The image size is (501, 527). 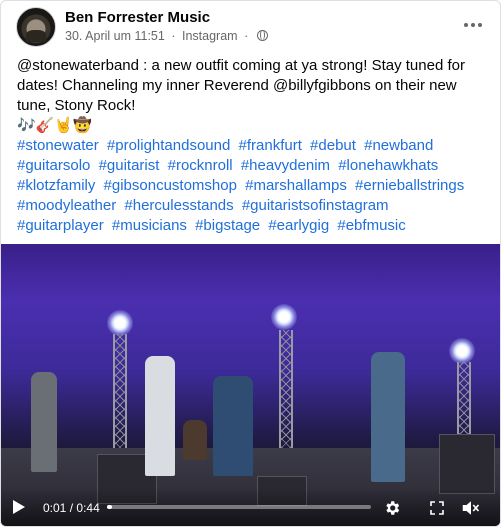 What do you see at coordinates (296, 185) in the screenshot?
I see `hashtag-link: #marshallamps` at bounding box center [296, 185].